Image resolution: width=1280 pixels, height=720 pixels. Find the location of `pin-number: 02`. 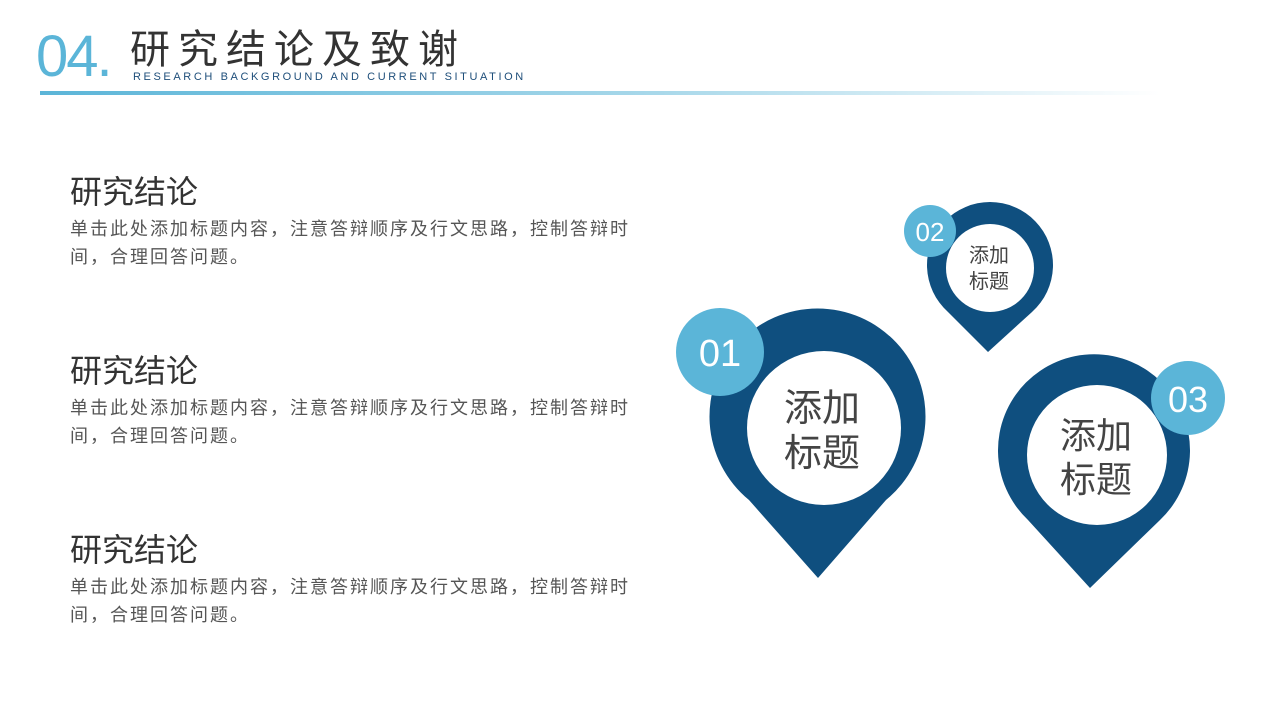

pin-number: 02 is located at coordinates (930, 232).